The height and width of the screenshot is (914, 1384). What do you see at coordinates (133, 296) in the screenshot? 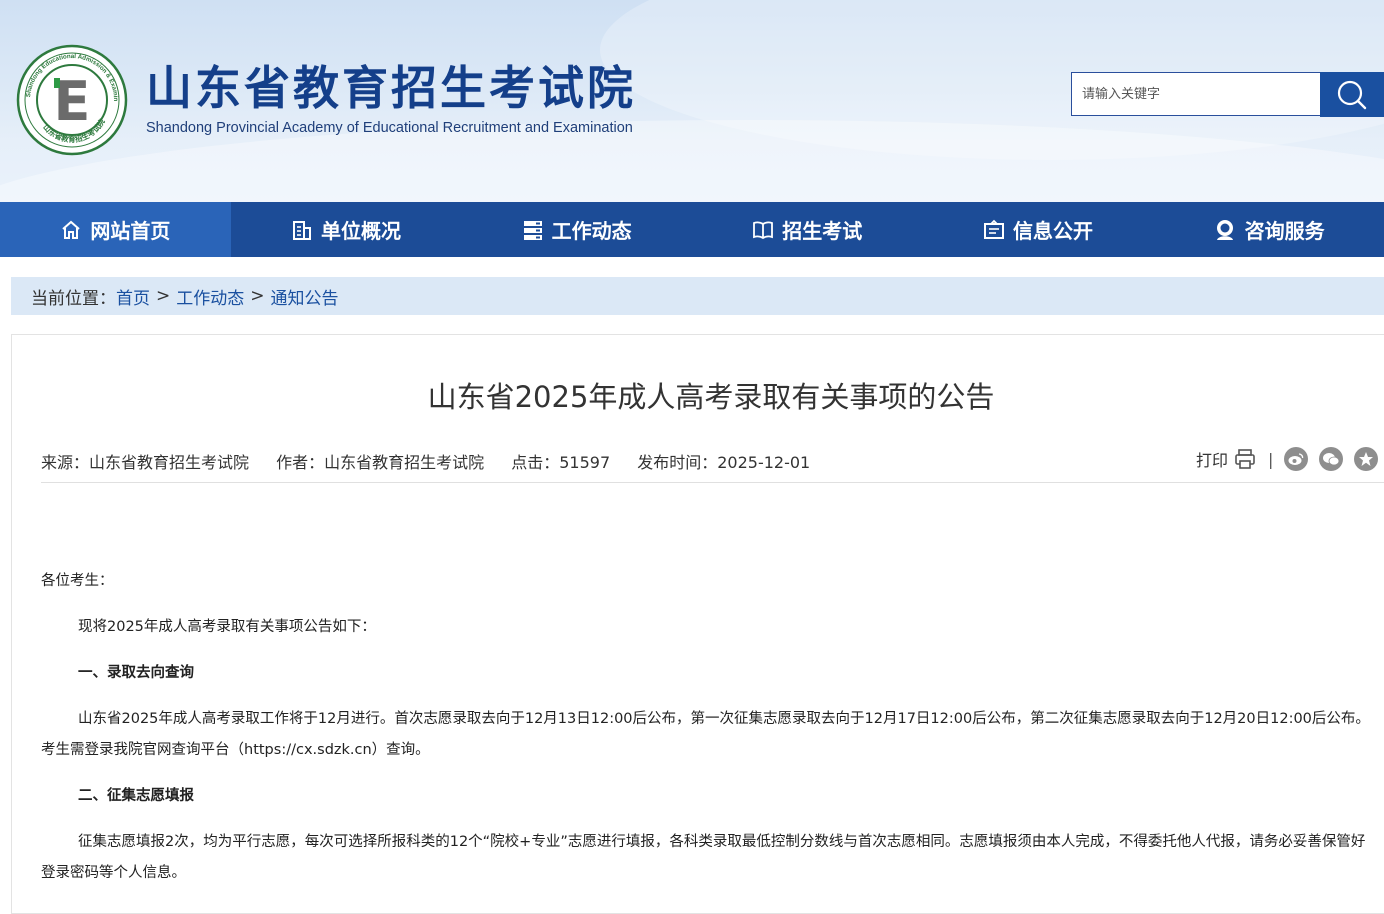
I see `breadcrumb-link-home: 首页` at bounding box center [133, 296].